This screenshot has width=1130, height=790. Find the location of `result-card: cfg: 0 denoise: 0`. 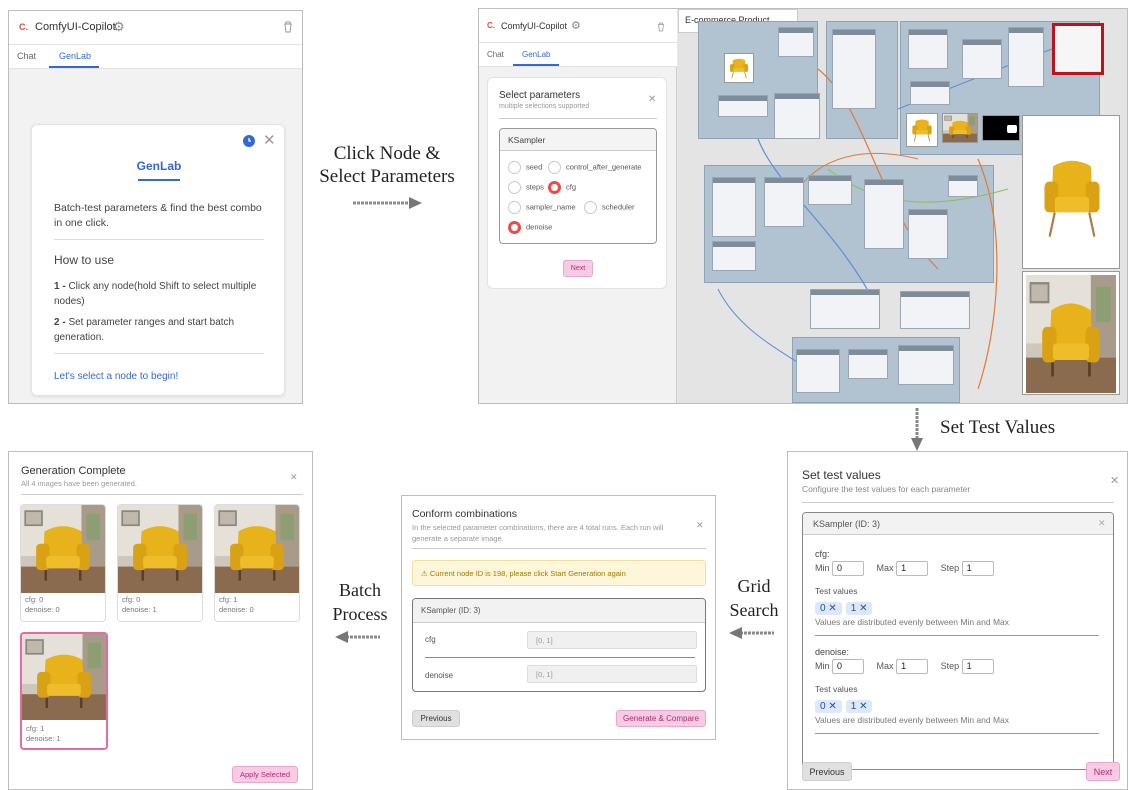

result-card: cfg: 0 denoise: 0 is located at coordinates (63, 563).